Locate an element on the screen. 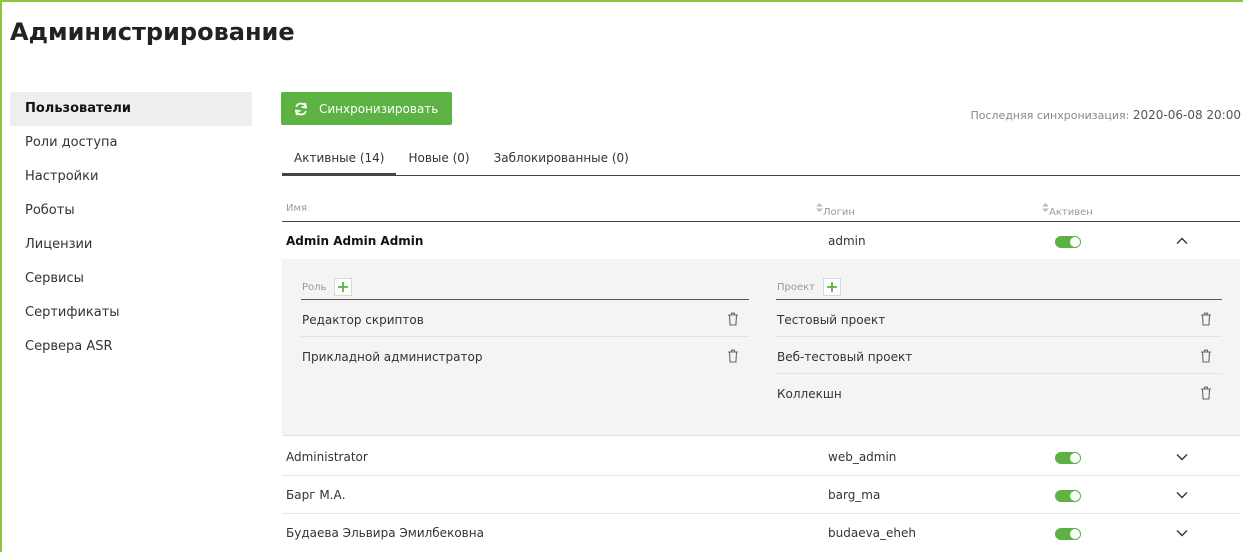  column-header-active: Активен is located at coordinates (1067, 210).